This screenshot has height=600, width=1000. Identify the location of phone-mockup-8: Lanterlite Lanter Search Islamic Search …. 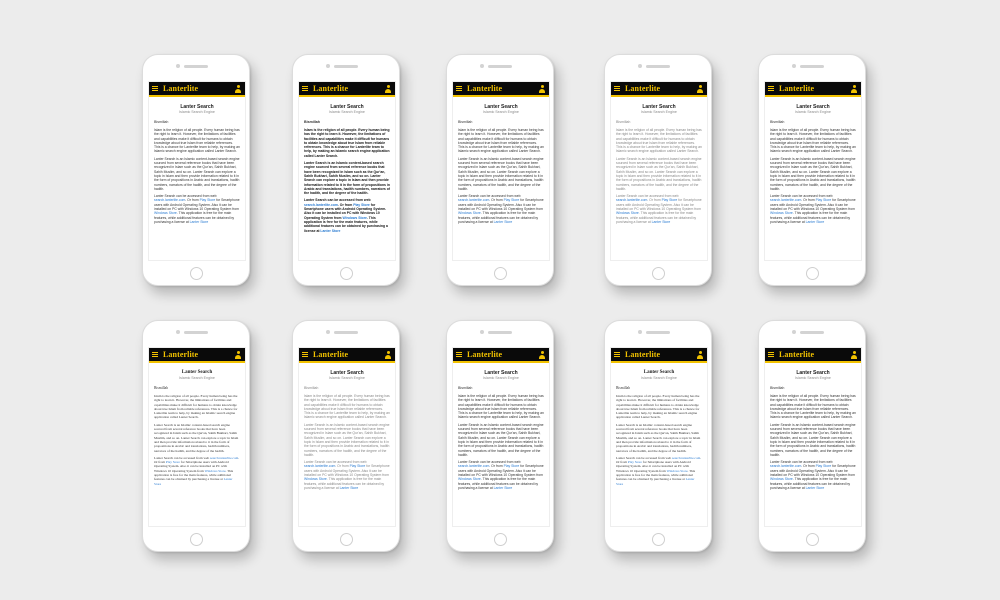
(500, 436).